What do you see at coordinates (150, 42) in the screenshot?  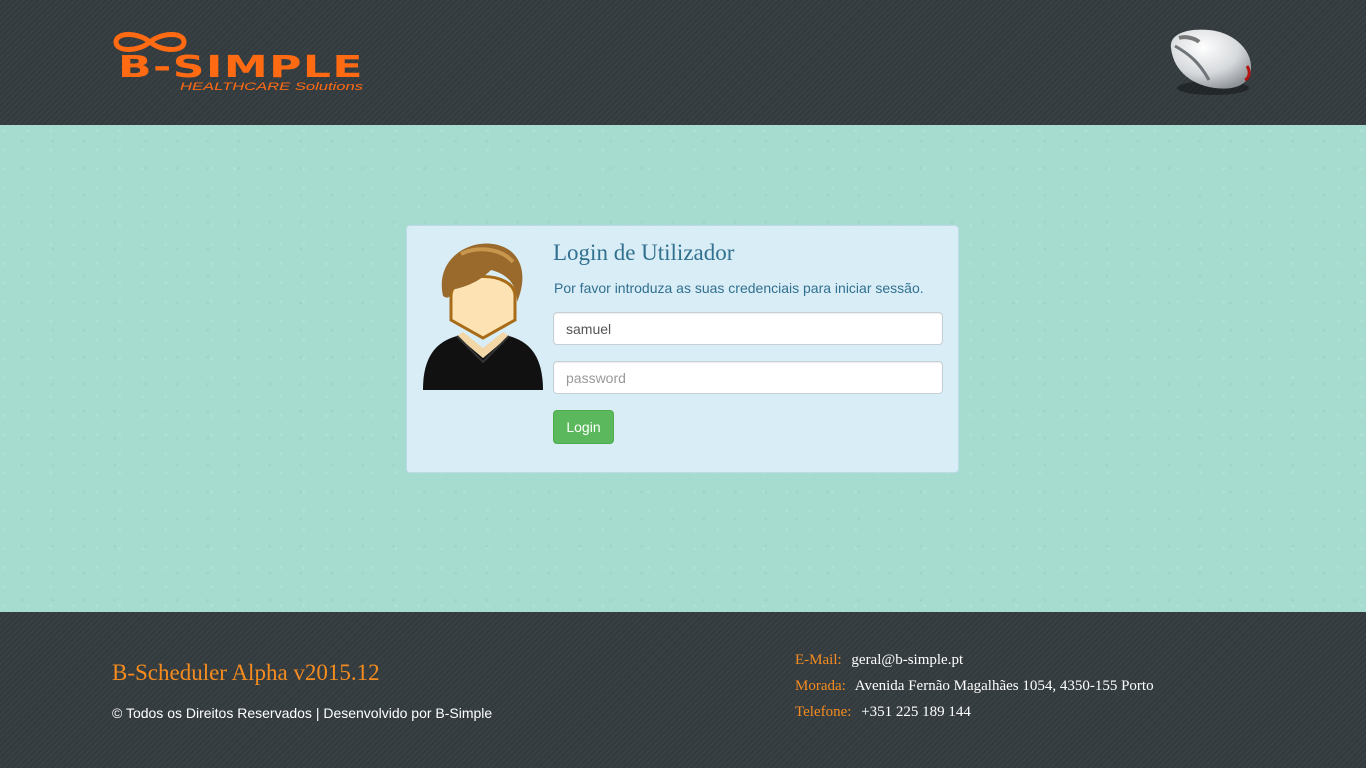 I see `logo-infinity-icon` at bounding box center [150, 42].